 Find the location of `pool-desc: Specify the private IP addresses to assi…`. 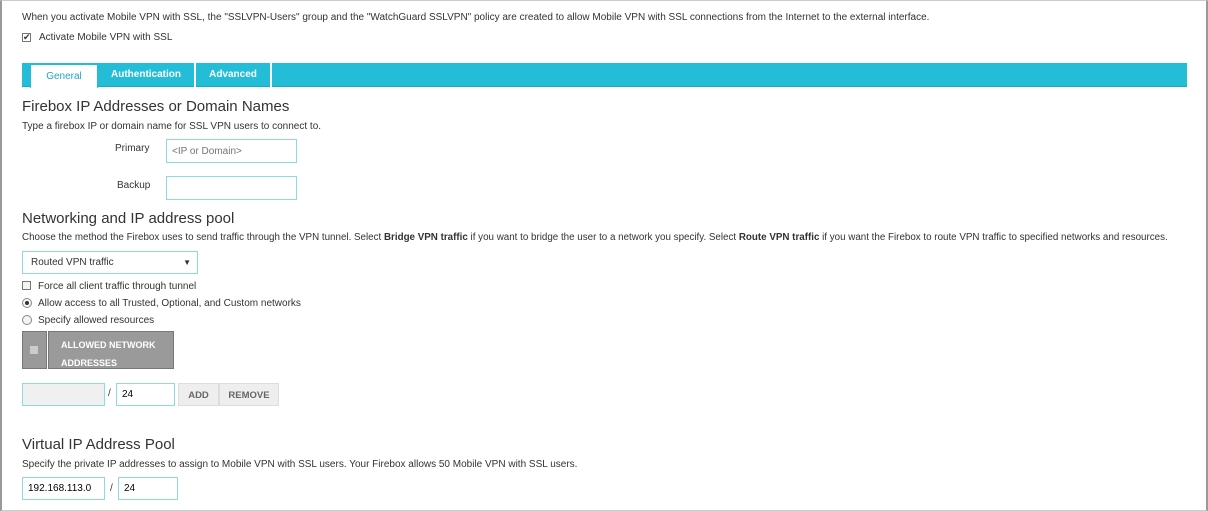

pool-desc: Specify the private IP addresses to assi… is located at coordinates (300, 464).